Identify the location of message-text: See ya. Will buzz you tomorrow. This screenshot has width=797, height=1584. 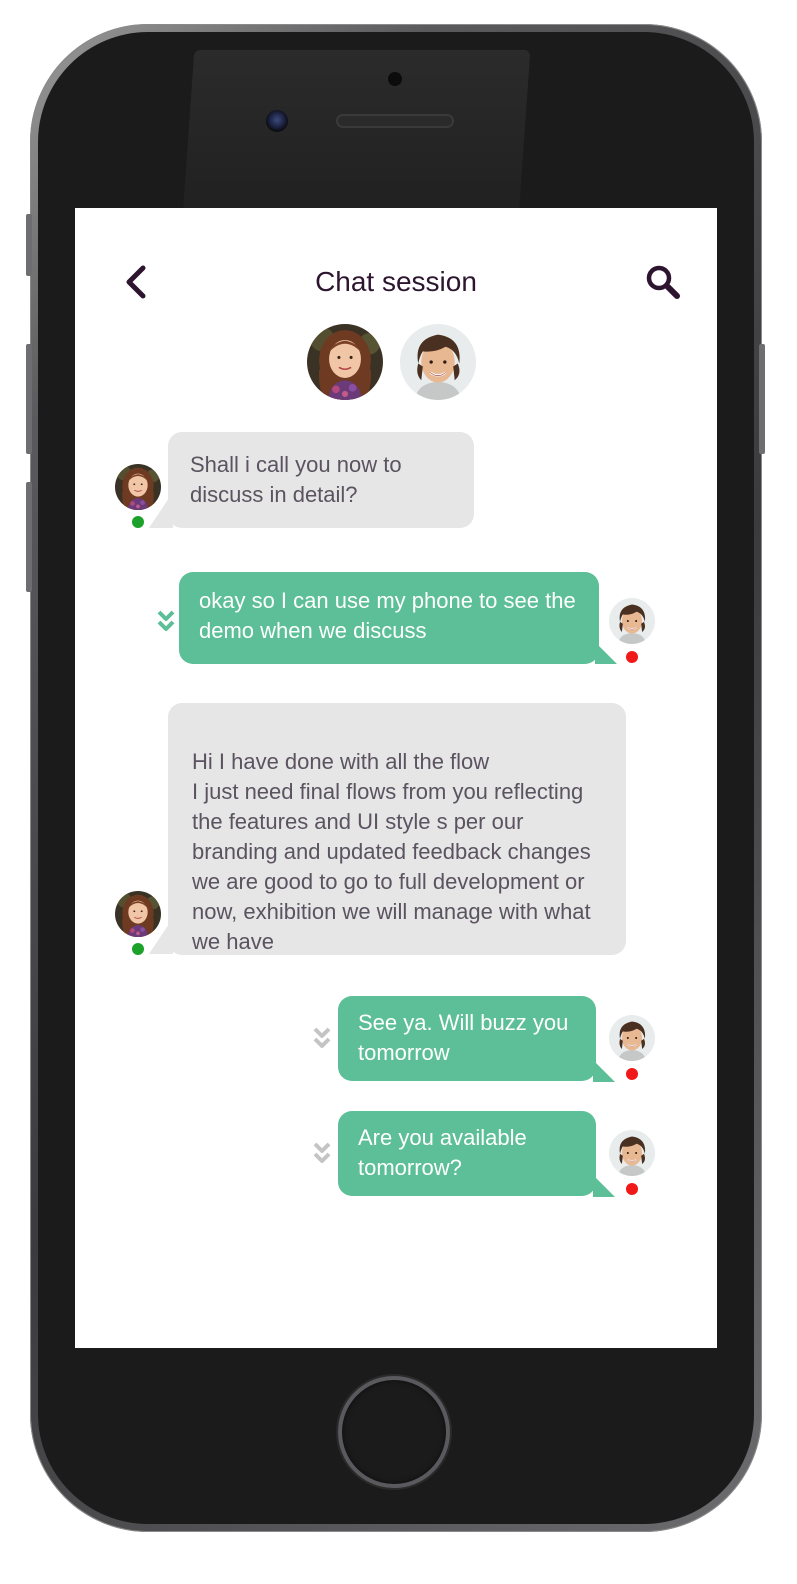
(463, 1037).